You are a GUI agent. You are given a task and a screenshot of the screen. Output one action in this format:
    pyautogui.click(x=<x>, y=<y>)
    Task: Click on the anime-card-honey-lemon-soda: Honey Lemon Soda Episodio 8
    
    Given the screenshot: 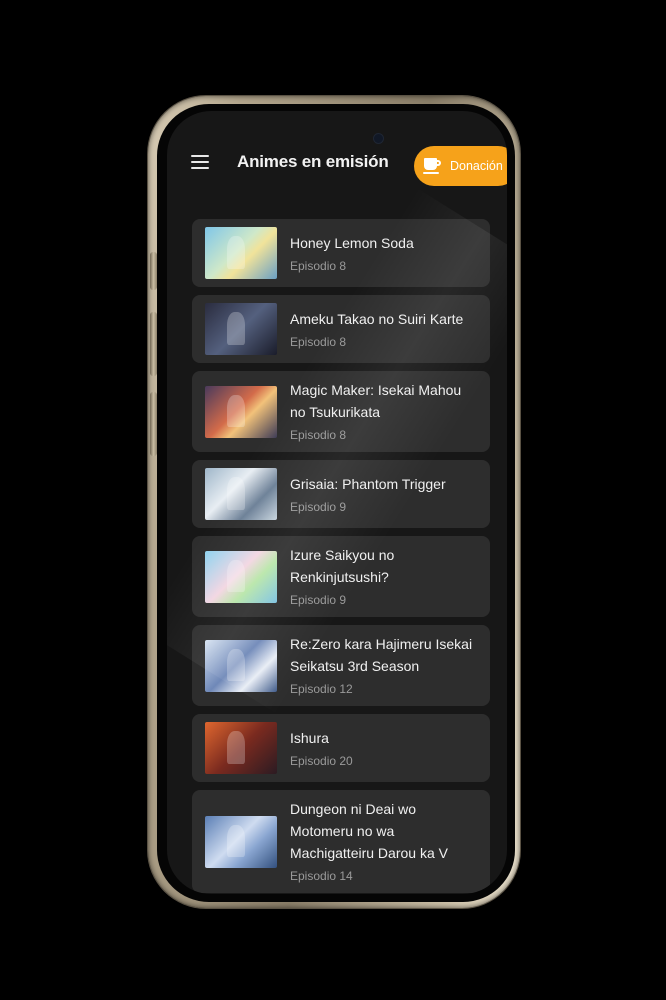 What is the action you would take?
    pyautogui.click(x=341, y=253)
    